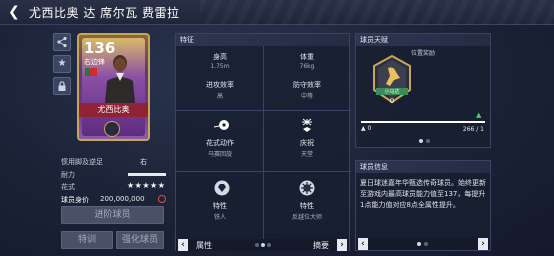 This screenshot has width=554, height=256. I want to click on diamond-trait-icon, so click(222, 188).